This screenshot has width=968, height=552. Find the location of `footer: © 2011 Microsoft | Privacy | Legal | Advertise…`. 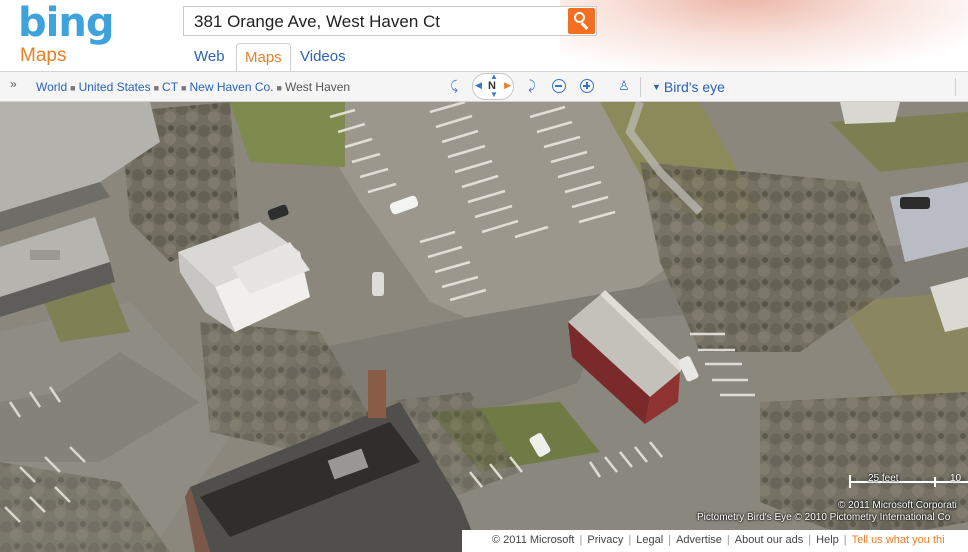

footer: © 2011 Microsoft | Privacy | Legal | Advertise… is located at coordinates (715, 541).